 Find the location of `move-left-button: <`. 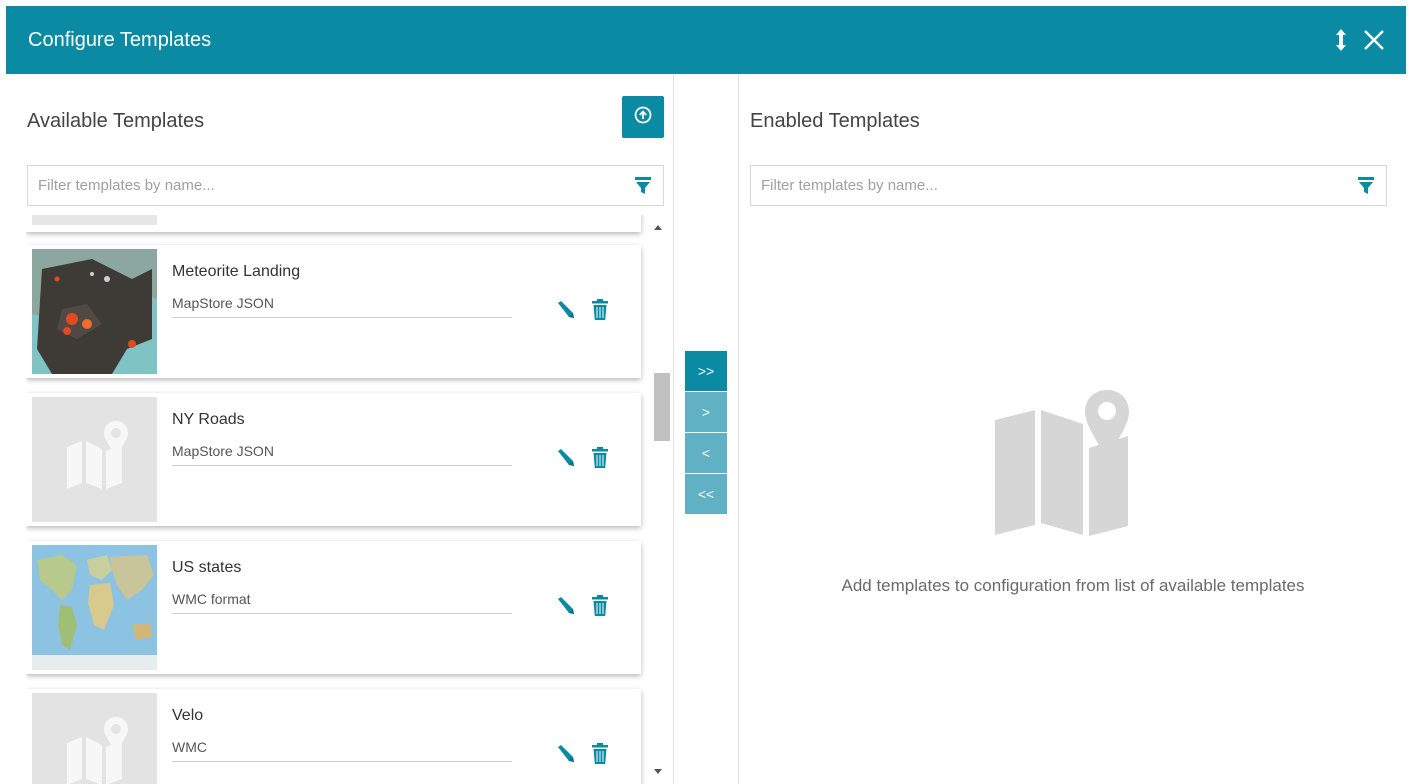

move-left-button: < is located at coordinates (706, 453).